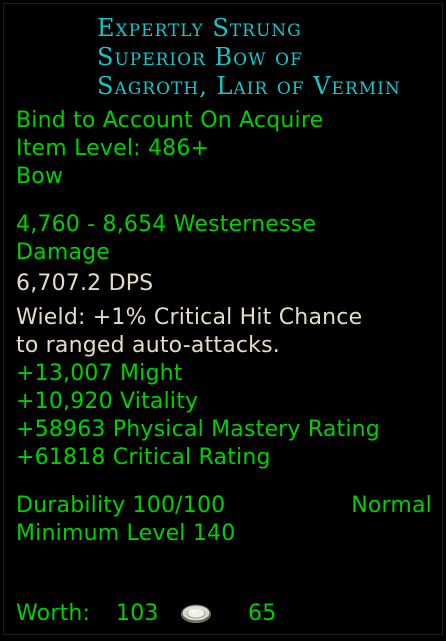  Describe the element at coordinates (249, 86) in the screenshot. I see `item-name-line-3: Sagroth, Lair of Vermin` at that location.